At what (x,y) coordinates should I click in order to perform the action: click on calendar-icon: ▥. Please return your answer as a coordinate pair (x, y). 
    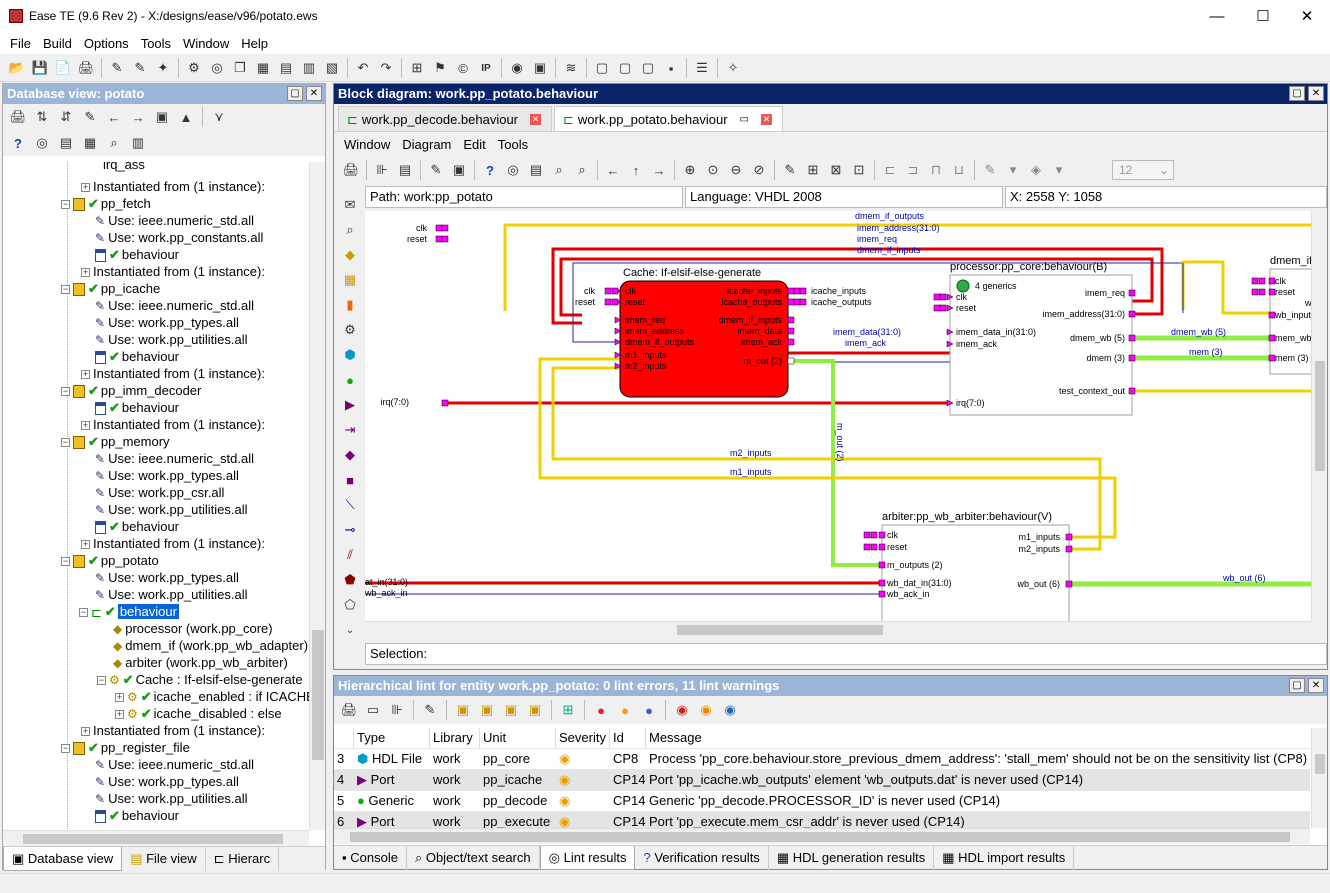
    Looking at the image, I should click on (138, 143).